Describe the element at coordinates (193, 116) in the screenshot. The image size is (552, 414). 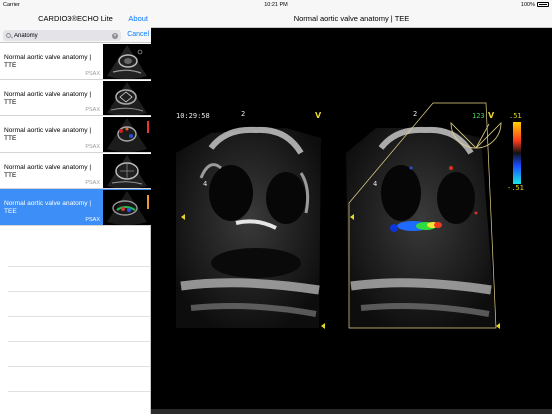
I see `timestamp: 10:29:58` at that location.